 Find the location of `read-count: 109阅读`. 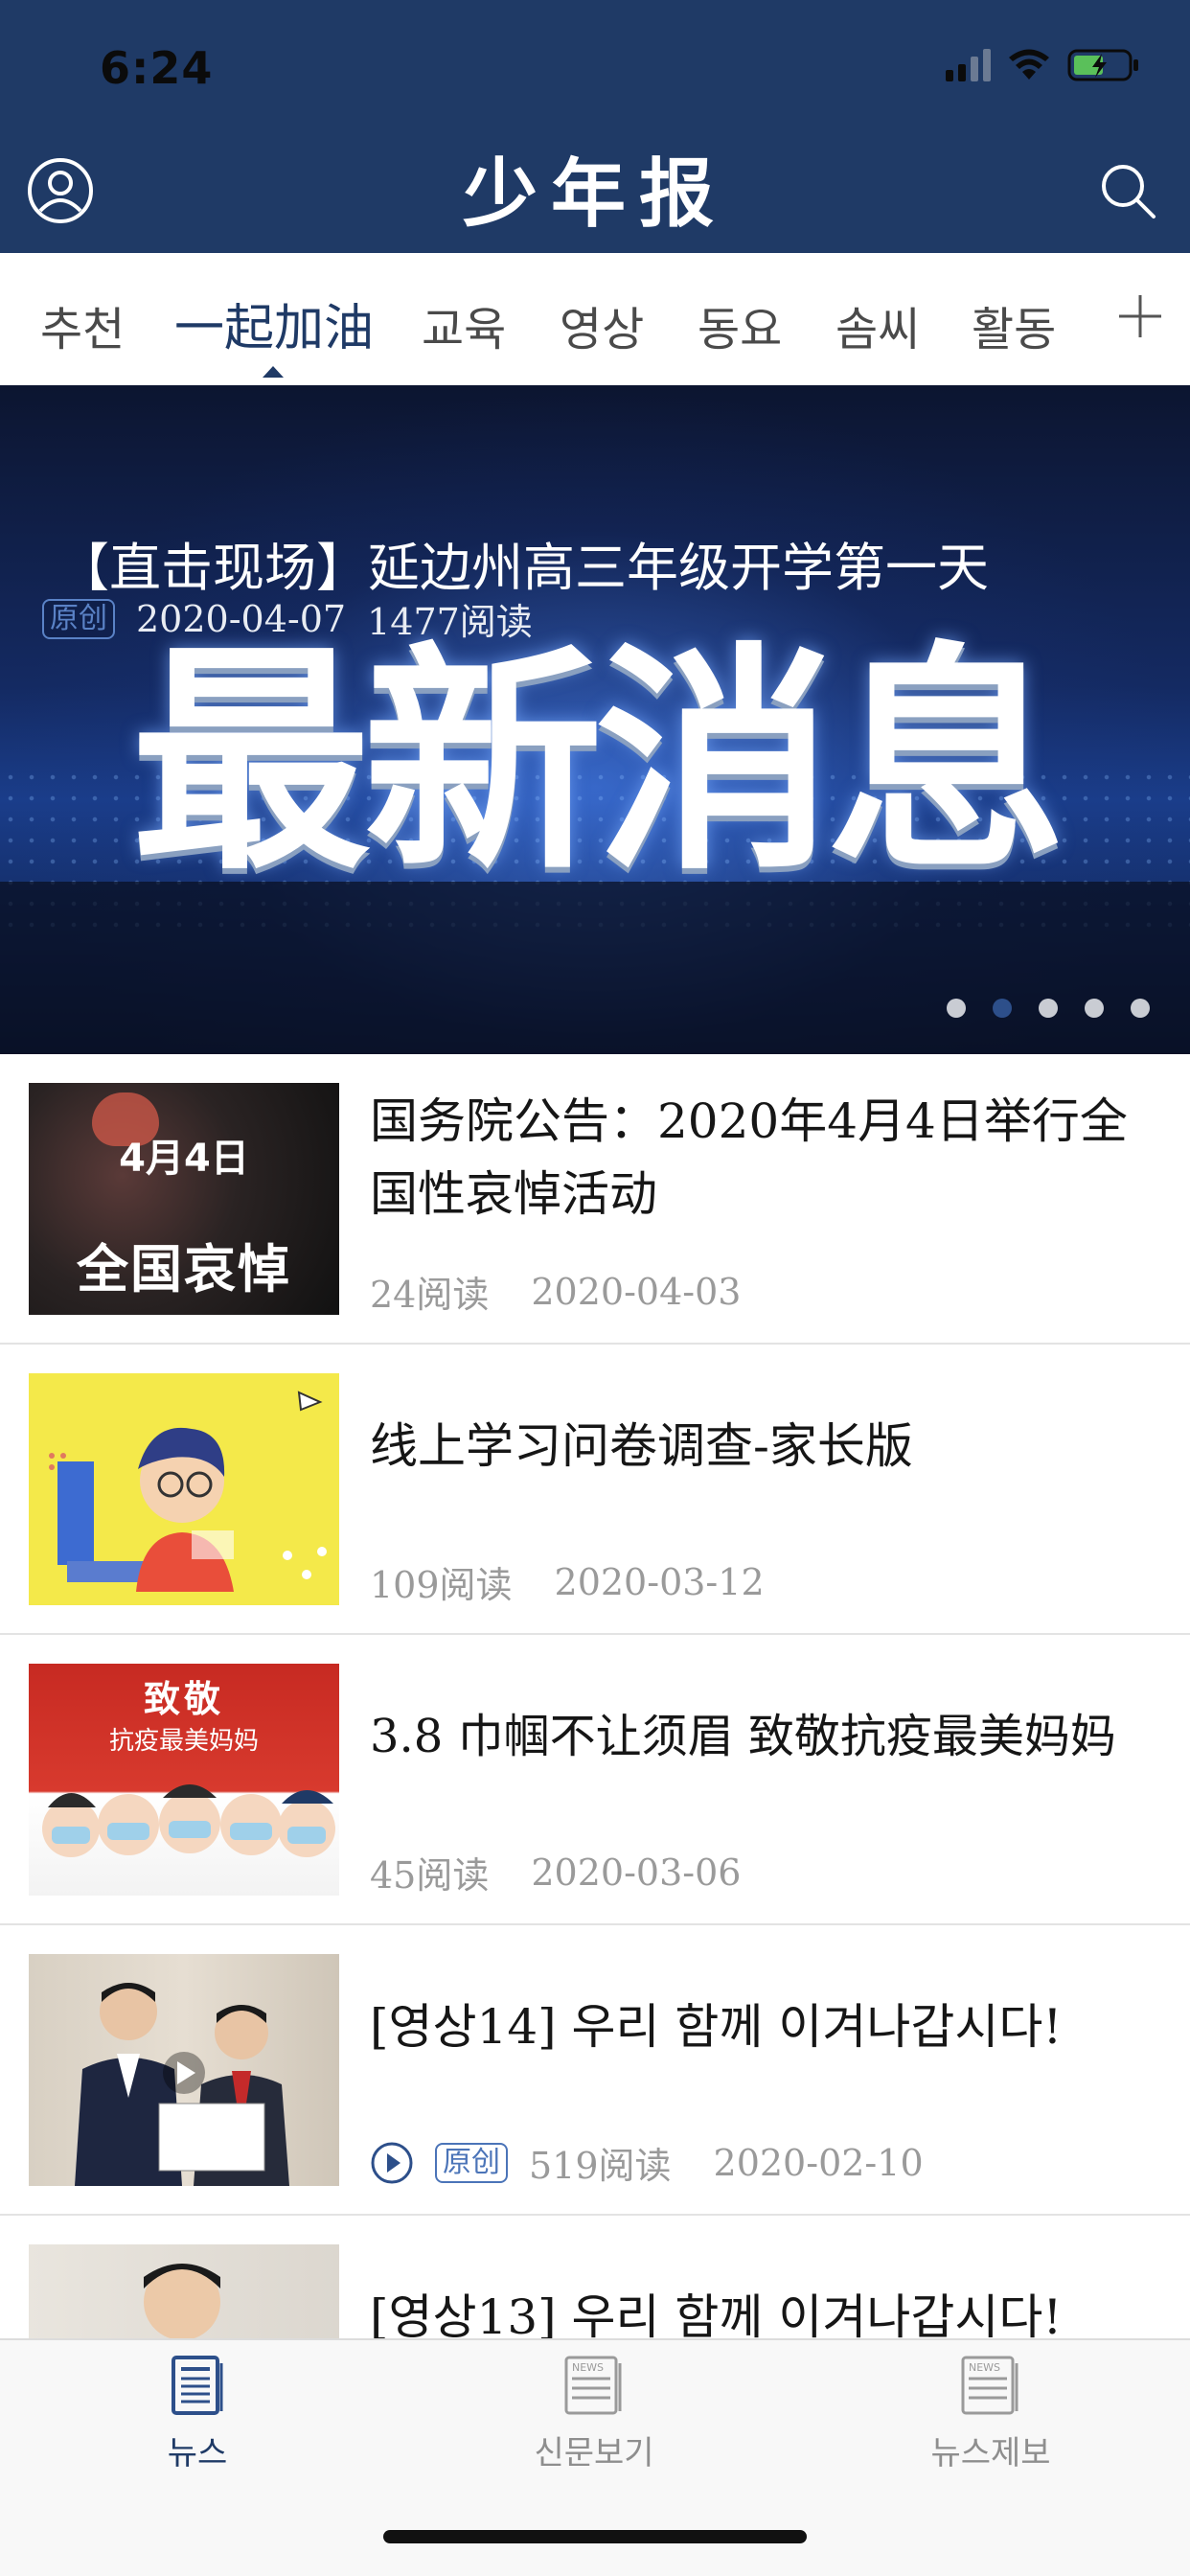

read-count: 109阅读 is located at coordinates (442, 1585).